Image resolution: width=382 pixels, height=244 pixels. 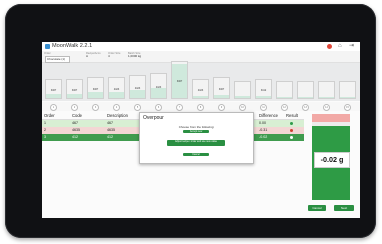 I want to click on weight-readout: -0.02 g, so click(x=332, y=160).